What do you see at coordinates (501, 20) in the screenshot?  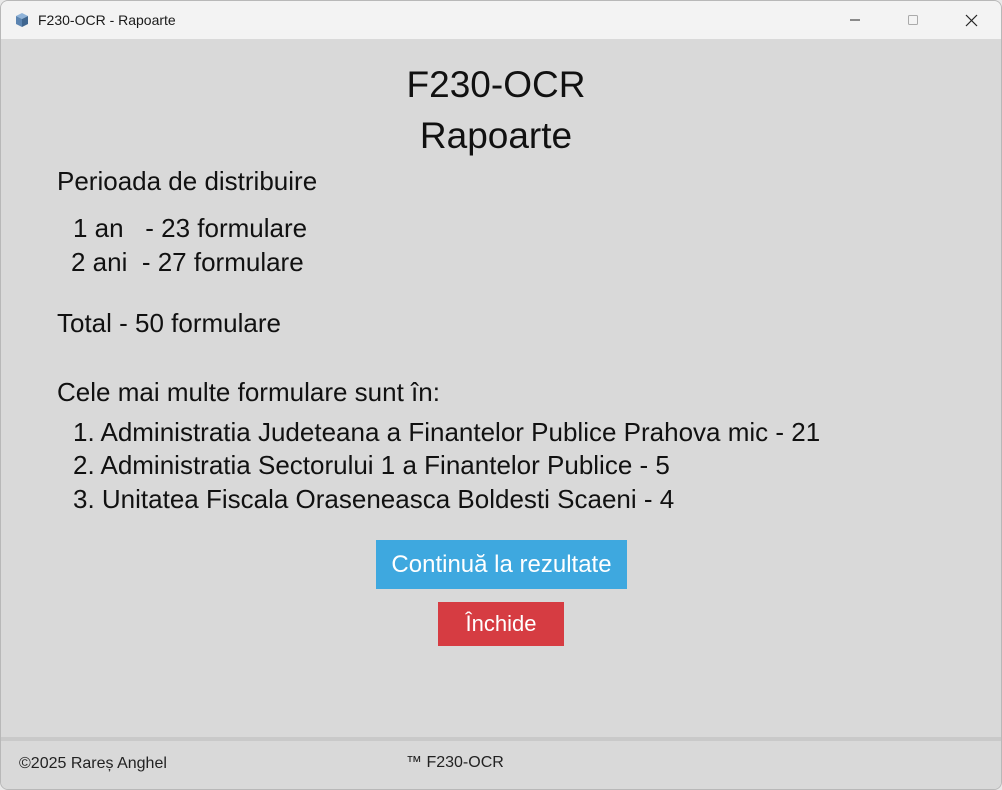 I see `title-bar: F230-OCR - Rapoarte` at bounding box center [501, 20].